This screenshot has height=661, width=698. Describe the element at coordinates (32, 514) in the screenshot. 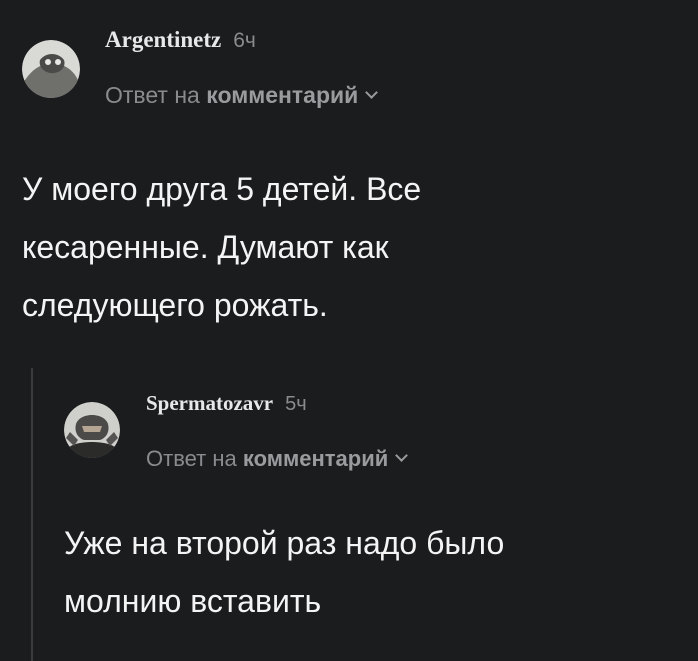

I see `thread-line` at that location.